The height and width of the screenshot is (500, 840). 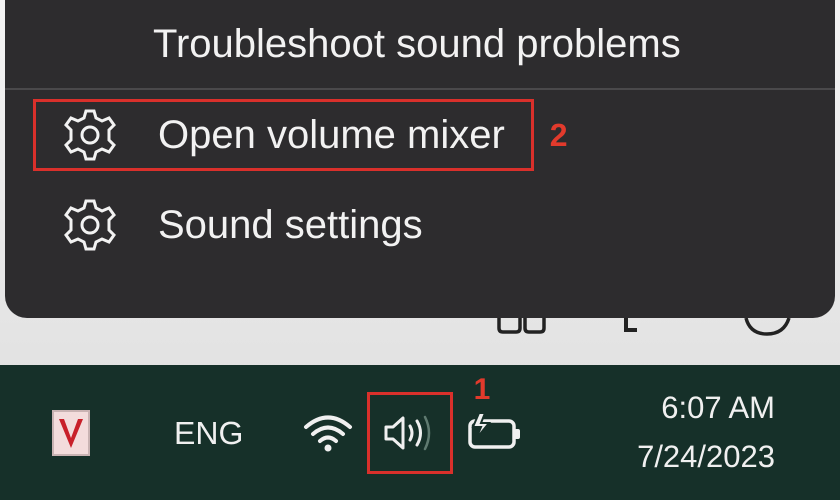 What do you see at coordinates (482, 390) in the screenshot?
I see `callout-number: 1` at bounding box center [482, 390].